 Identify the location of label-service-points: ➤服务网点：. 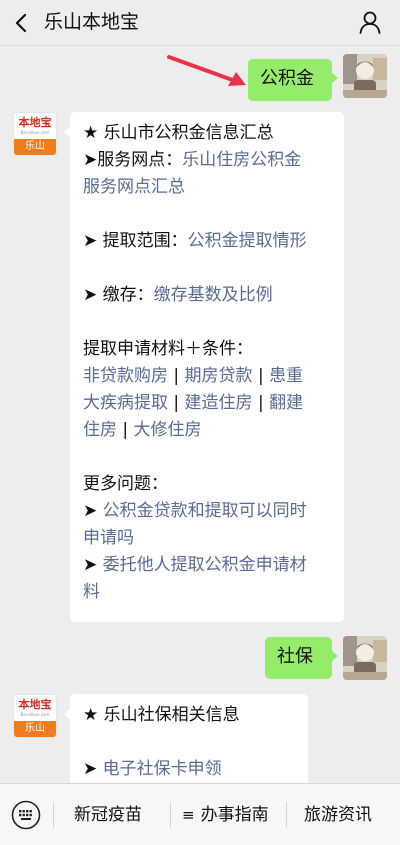
(133, 160).